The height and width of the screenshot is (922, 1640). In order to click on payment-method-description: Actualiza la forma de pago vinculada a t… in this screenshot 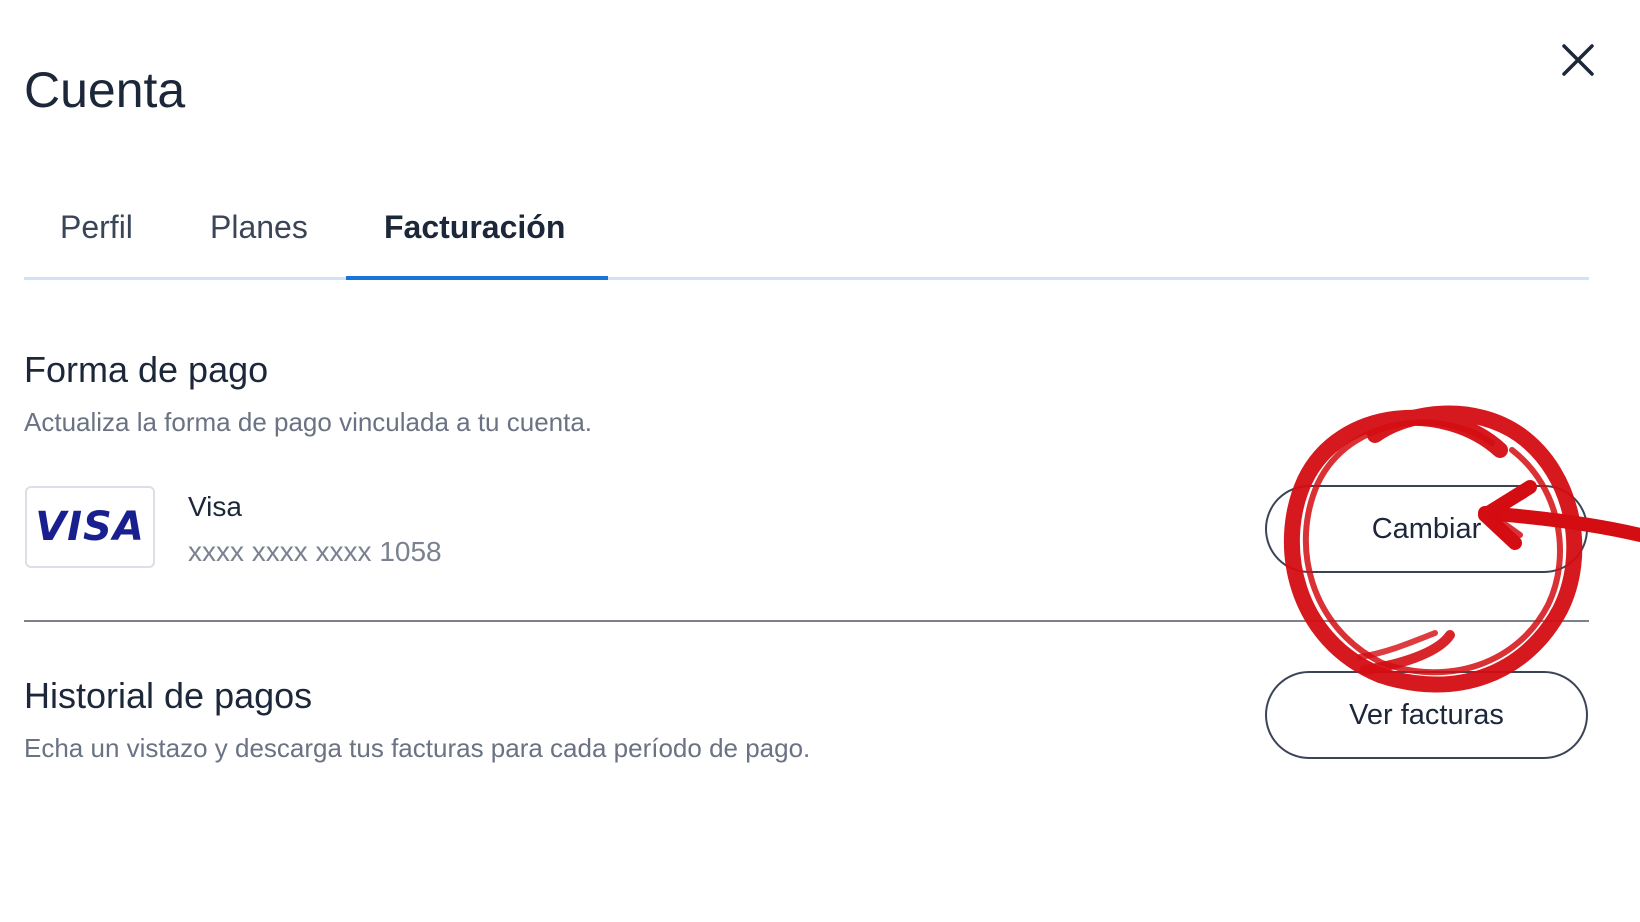, I will do `click(308, 422)`.